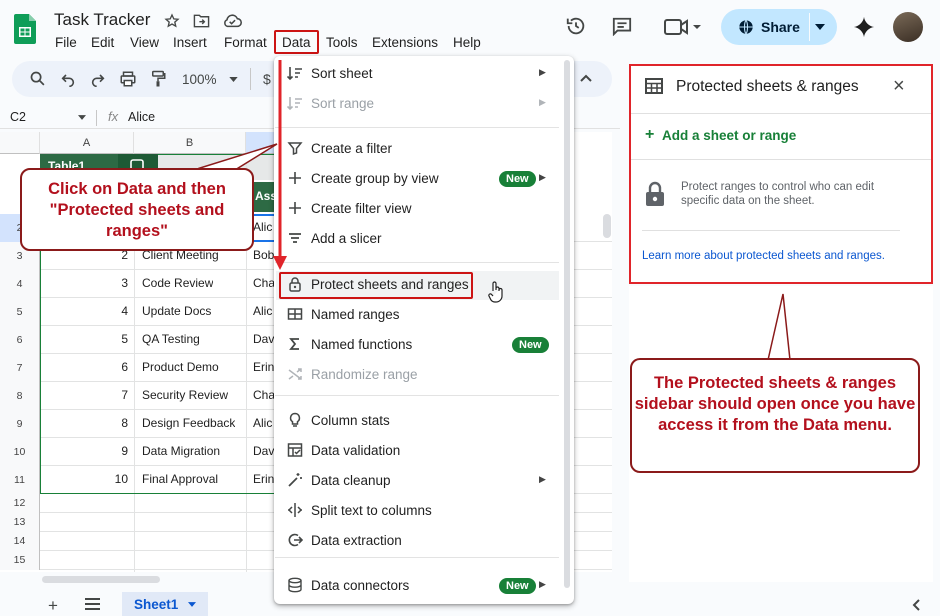  I want to click on explore-collapse-icon, so click(916, 605).